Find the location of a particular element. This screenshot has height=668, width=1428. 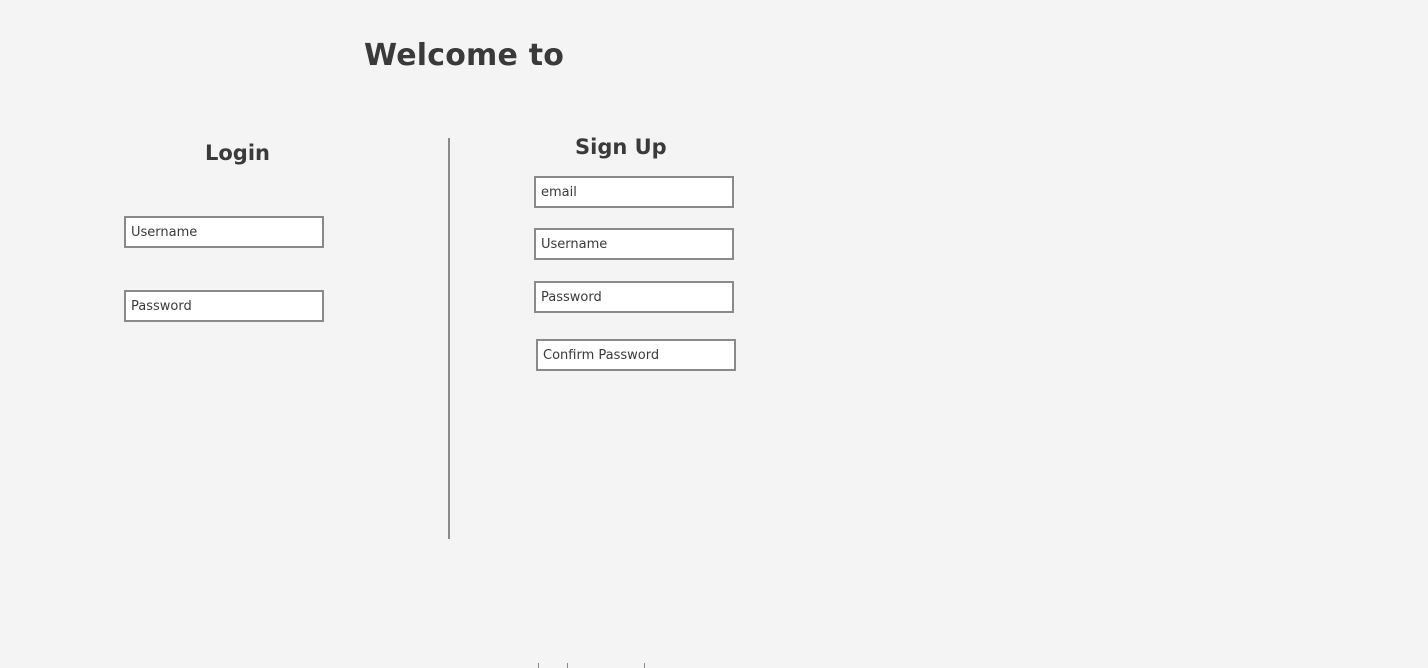

login-username-input is located at coordinates (224, 232).